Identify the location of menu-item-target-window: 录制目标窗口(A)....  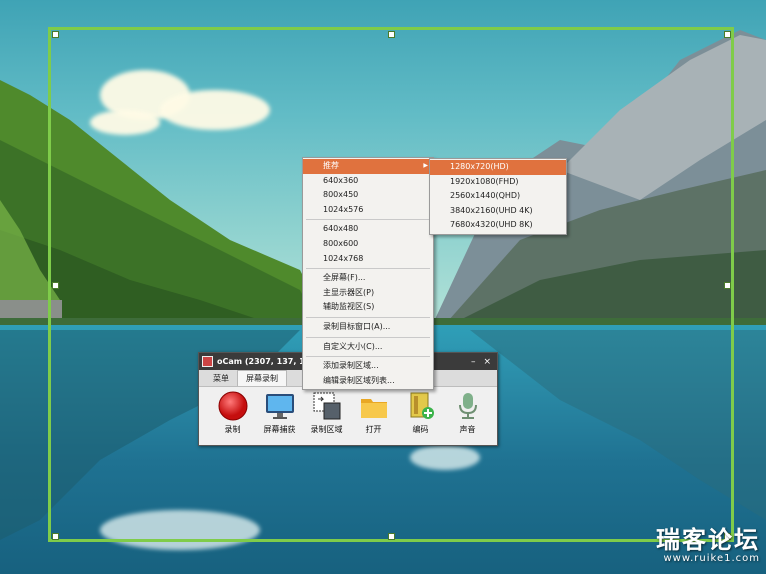
(368, 327).